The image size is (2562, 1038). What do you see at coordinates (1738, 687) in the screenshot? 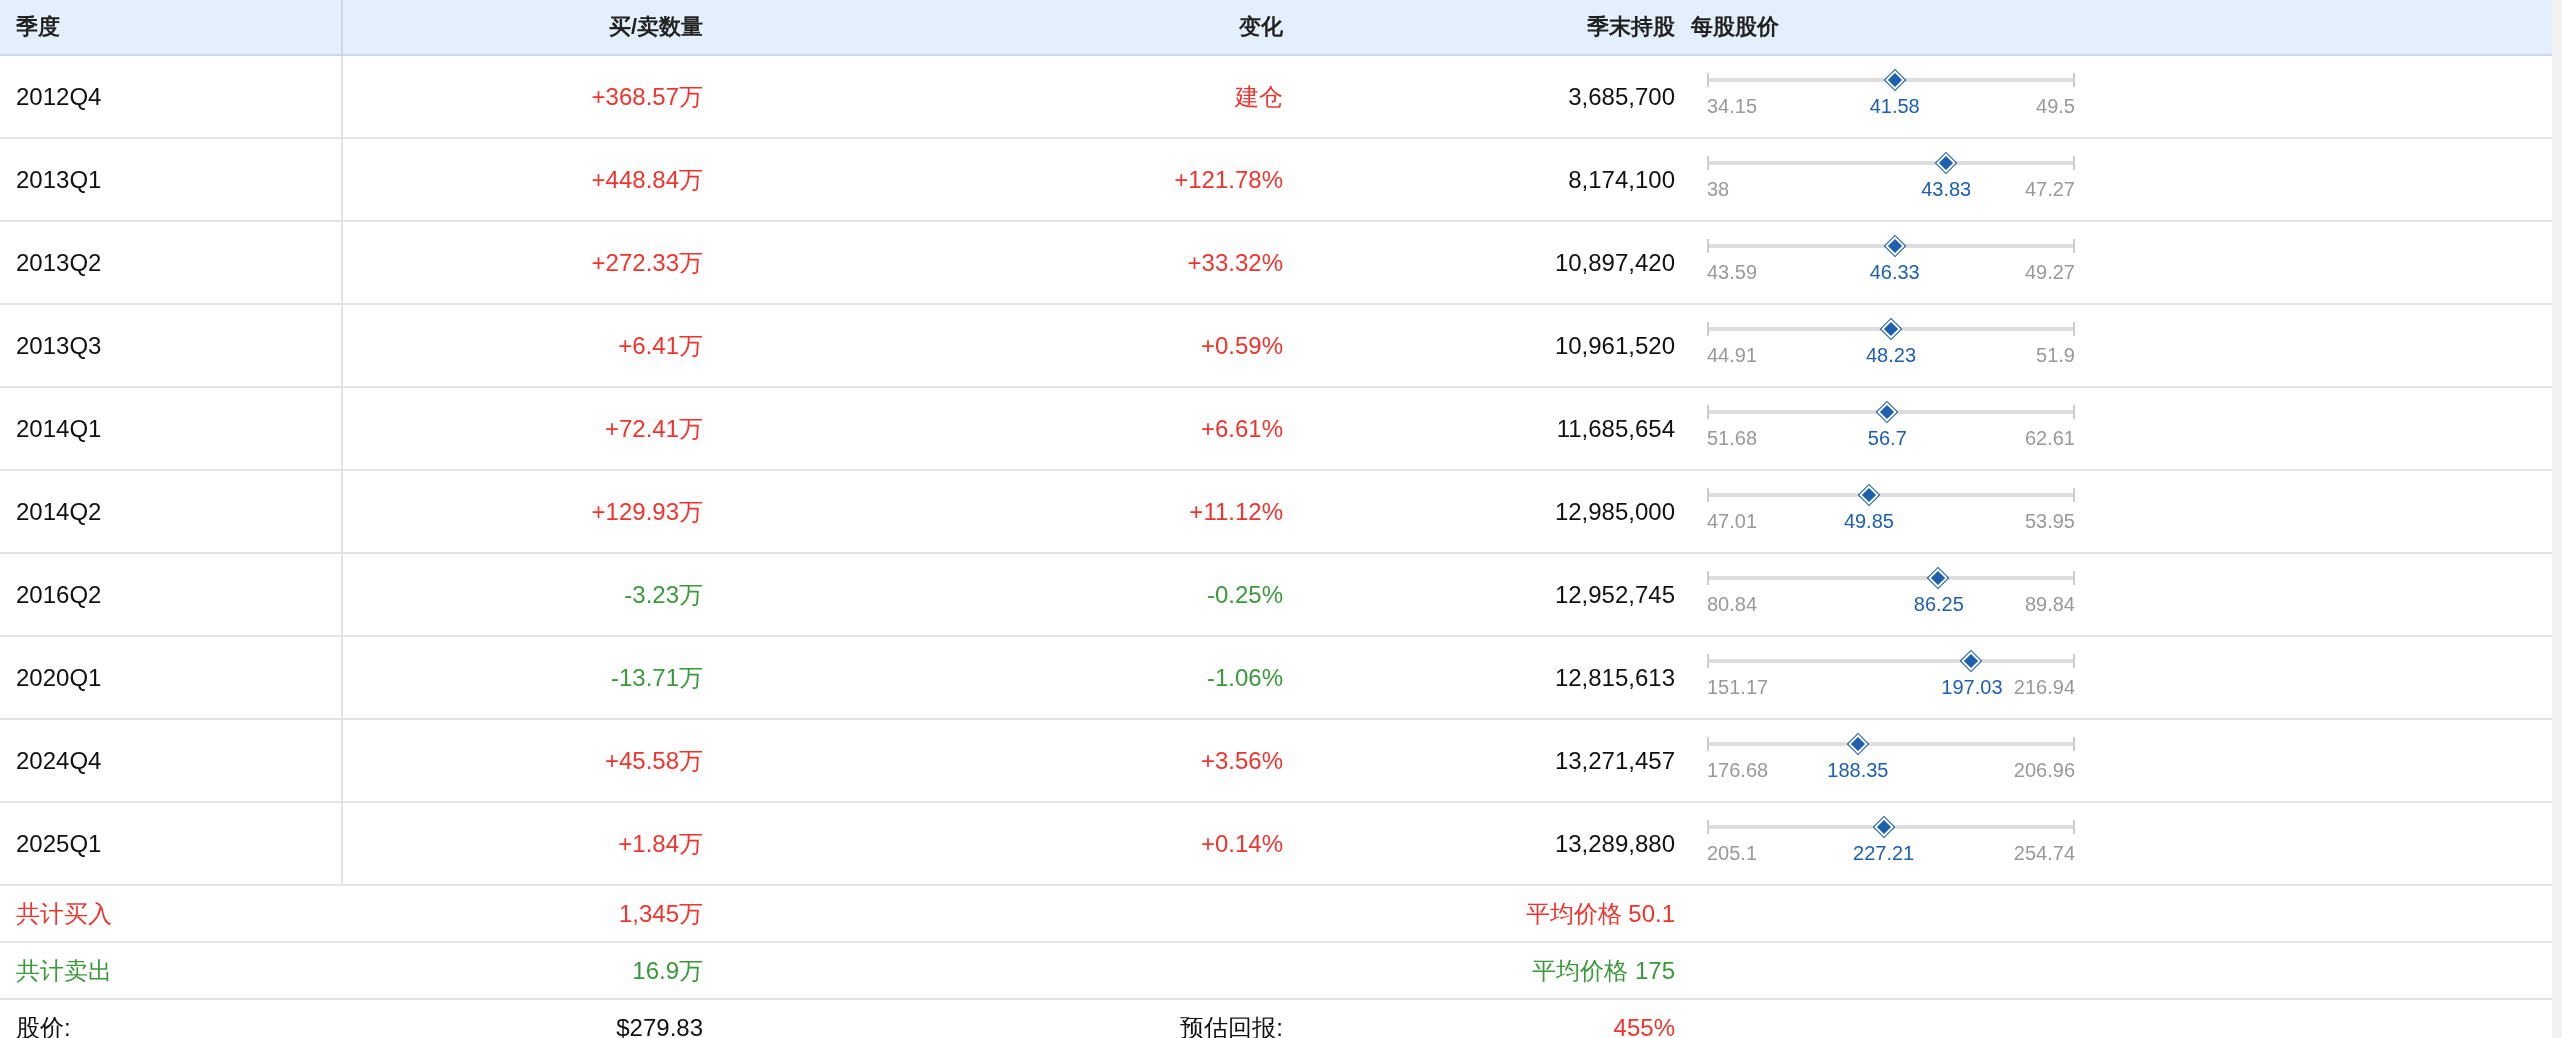
I see `low-price: 151.17` at bounding box center [1738, 687].